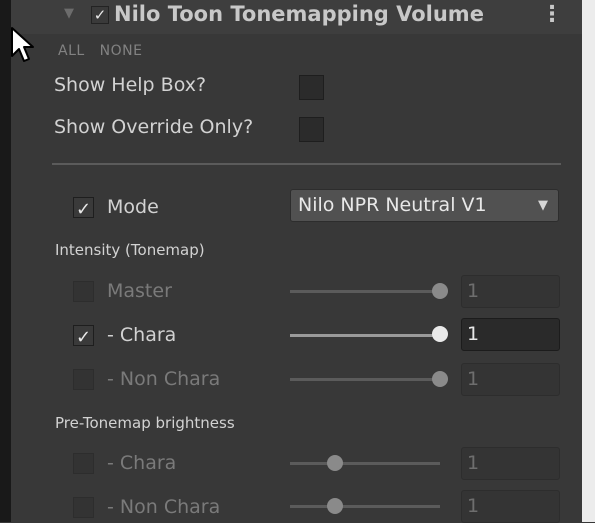  I want to click on component-header: ▼ ✓ Nilo Toon Tonemapping Volume ⋮, so click(296, 17).